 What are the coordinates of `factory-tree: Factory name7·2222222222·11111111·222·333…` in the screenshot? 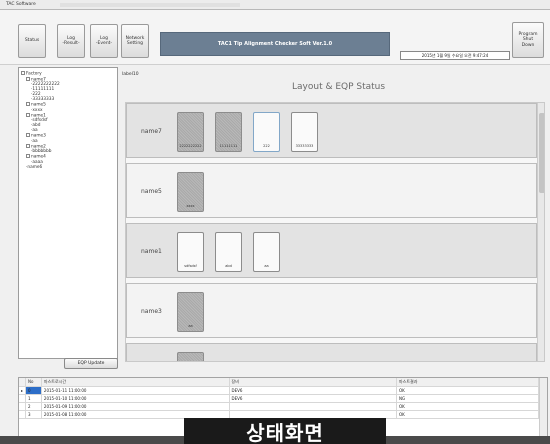 It's located at (68, 213).